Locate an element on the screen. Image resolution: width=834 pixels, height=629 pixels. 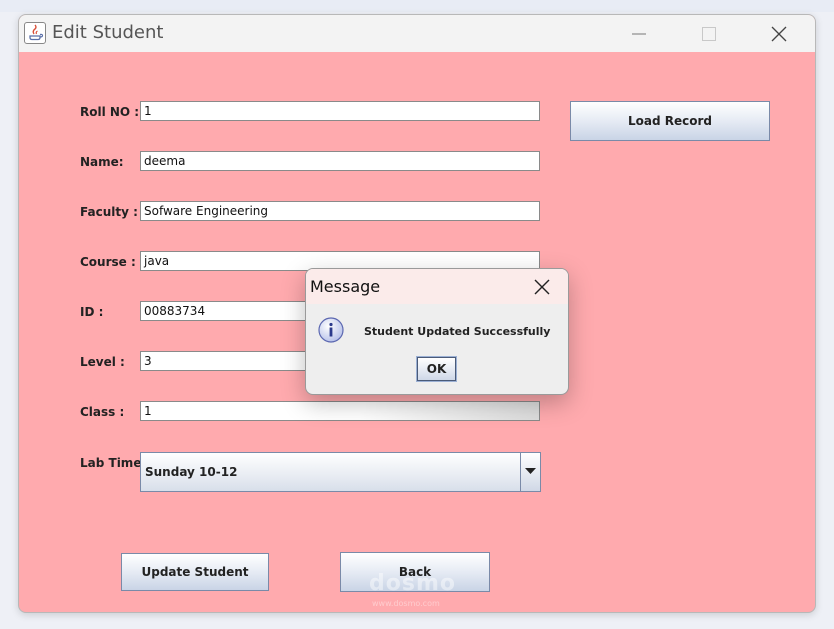
ok-button: OK is located at coordinates (436, 369).